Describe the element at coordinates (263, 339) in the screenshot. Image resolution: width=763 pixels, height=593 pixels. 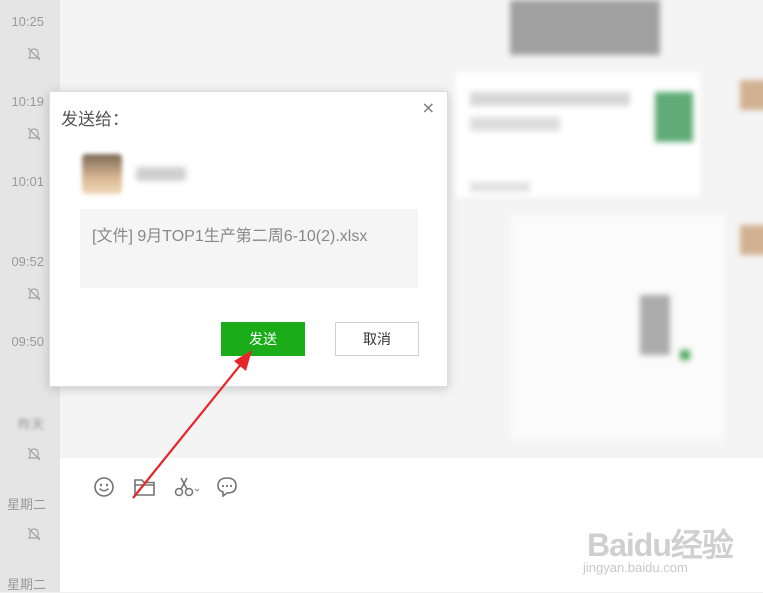
I see `send-button: 发送` at that location.